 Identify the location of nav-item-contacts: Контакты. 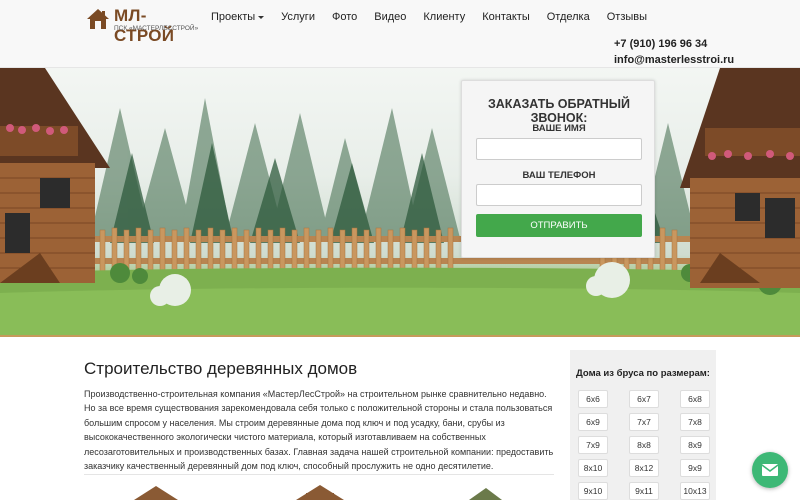
(506, 17).